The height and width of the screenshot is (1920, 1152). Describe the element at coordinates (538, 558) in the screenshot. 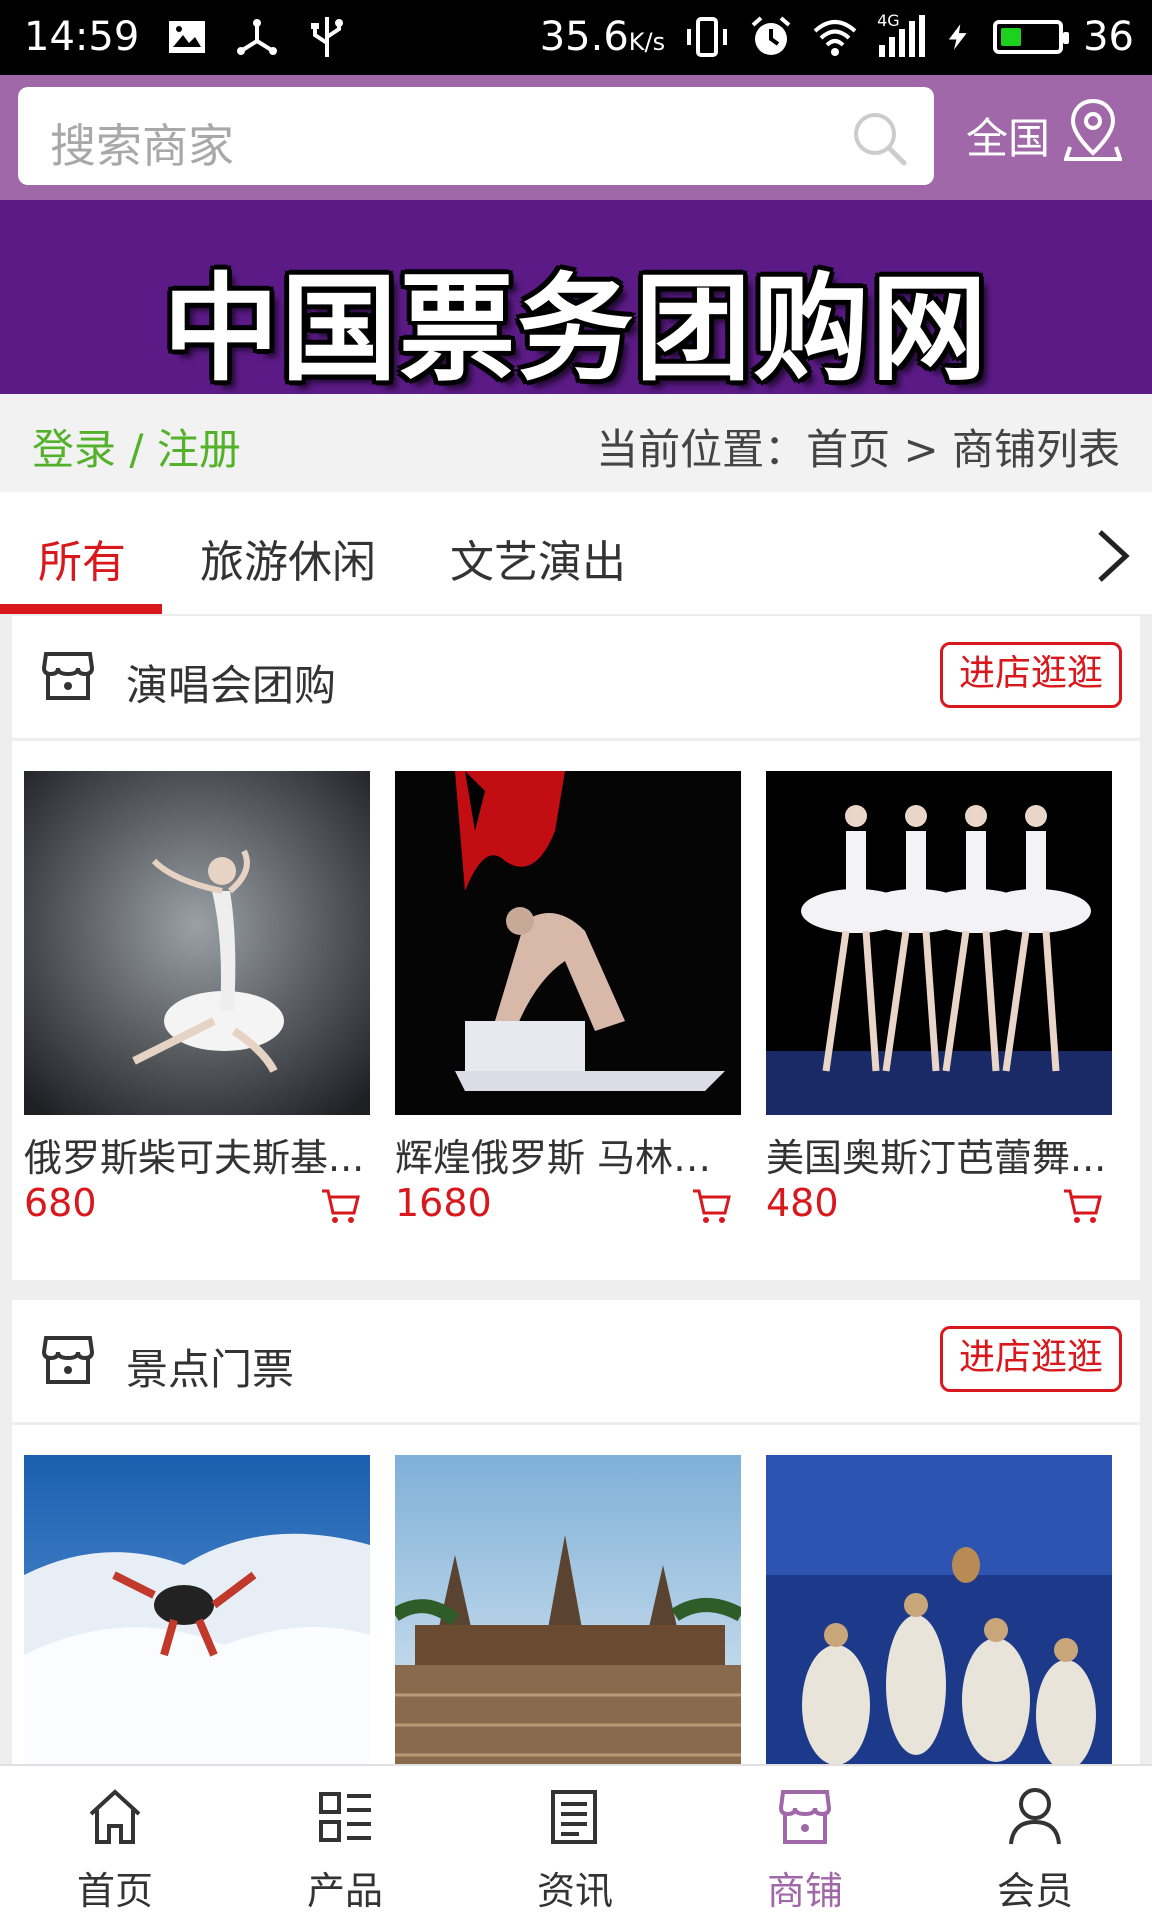

I see `tab-performances: 文艺演出` at that location.